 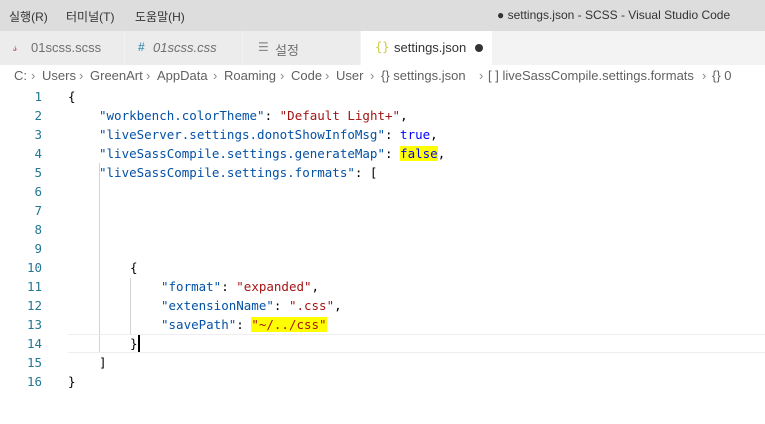 I want to click on menu-terminal: 터미널(T), so click(x=90, y=16).